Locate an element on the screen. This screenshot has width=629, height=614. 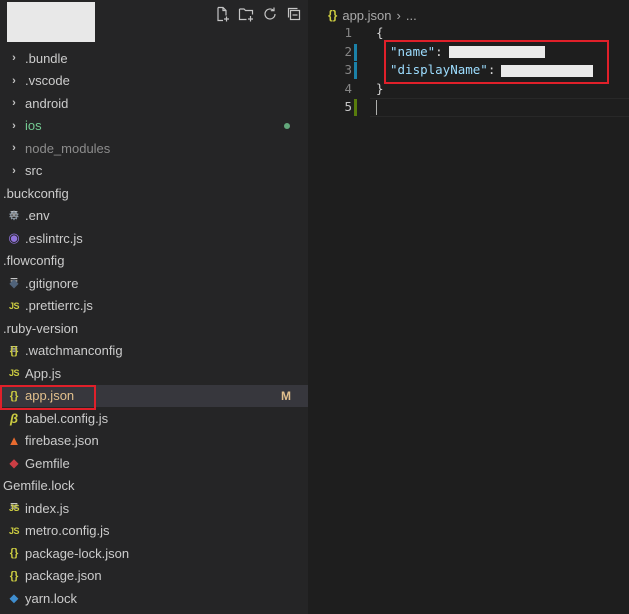
tree-item-label: node_modules is located at coordinates (68, 148).